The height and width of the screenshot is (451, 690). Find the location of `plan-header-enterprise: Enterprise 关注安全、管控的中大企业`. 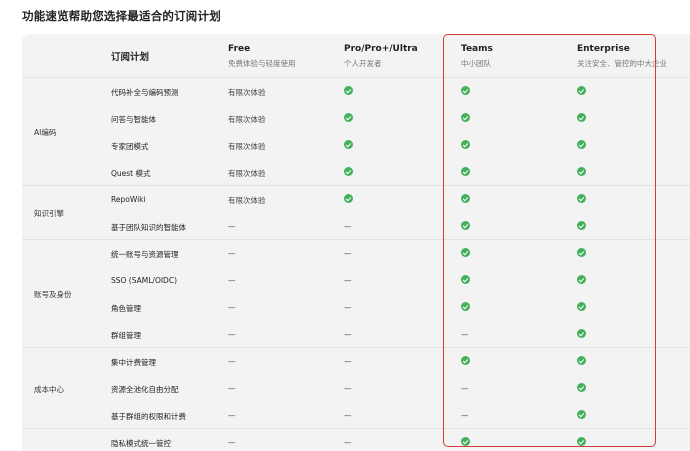

plan-header-enterprise: Enterprise 关注安全、管控的中大企业 is located at coordinates (622, 56).